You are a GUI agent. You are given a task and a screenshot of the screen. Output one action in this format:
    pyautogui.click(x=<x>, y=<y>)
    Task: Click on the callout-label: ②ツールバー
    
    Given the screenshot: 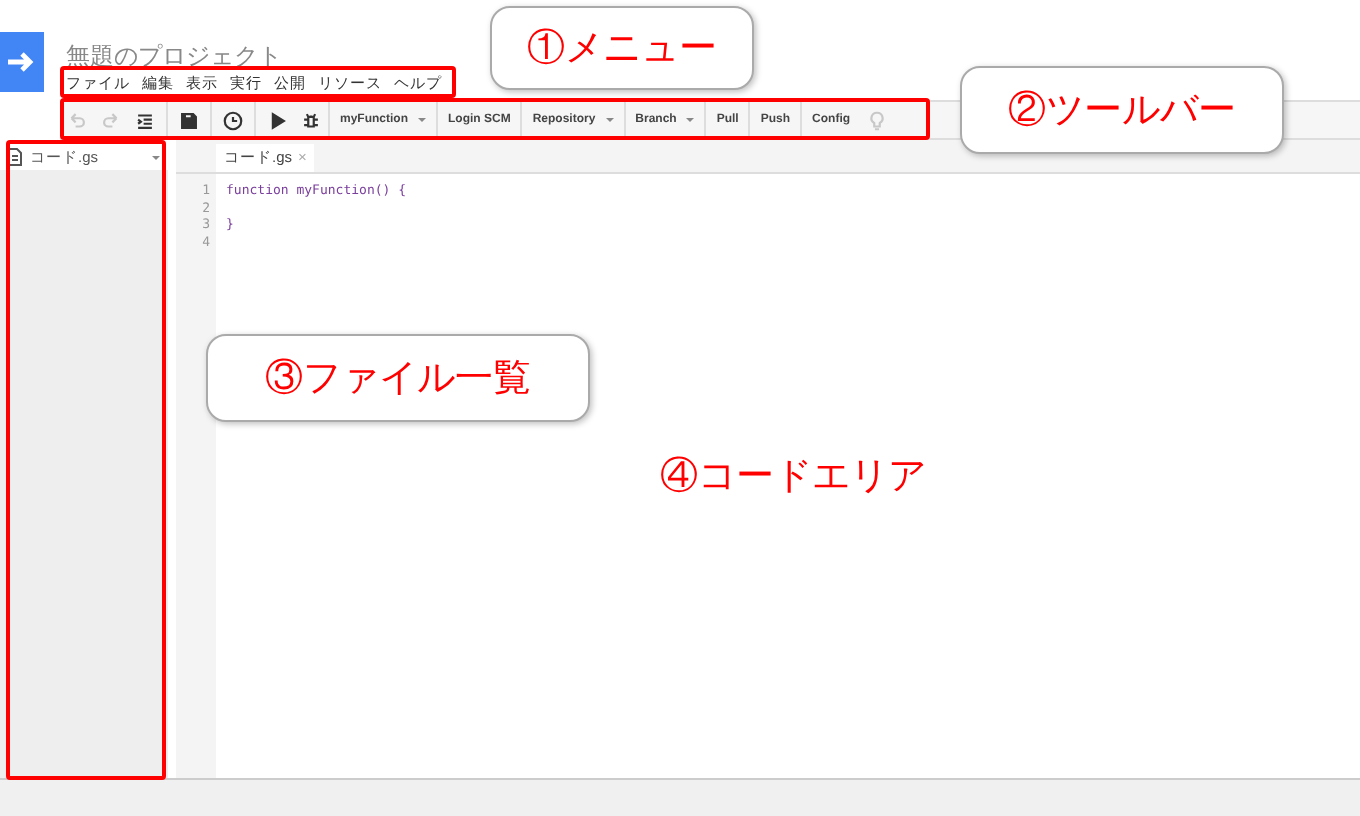 What is the action you would take?
    pyautogui.click(x=1122, y=112)
    